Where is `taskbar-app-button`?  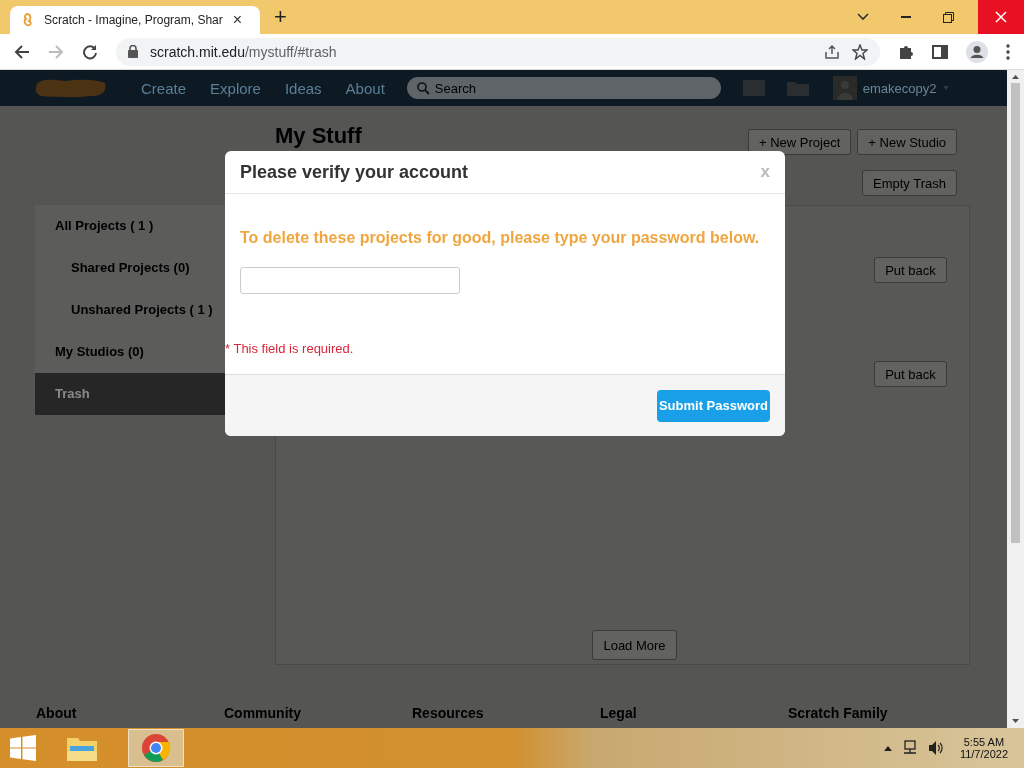
taskbar-app-button is located at coordinates (156, 748).